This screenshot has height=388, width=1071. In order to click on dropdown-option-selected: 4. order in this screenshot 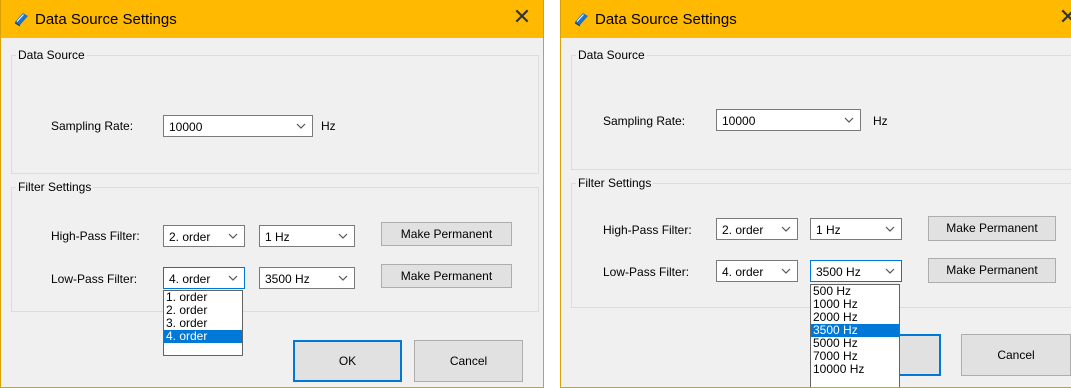, I will do `click(203, 336)`.